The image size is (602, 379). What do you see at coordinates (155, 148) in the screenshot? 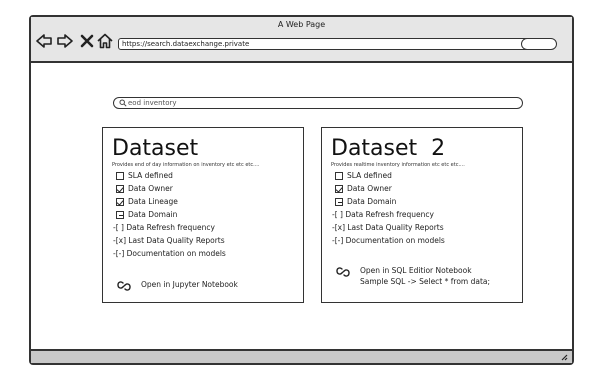
I see `card-title: Dataset` at bounding box center [155, 148].